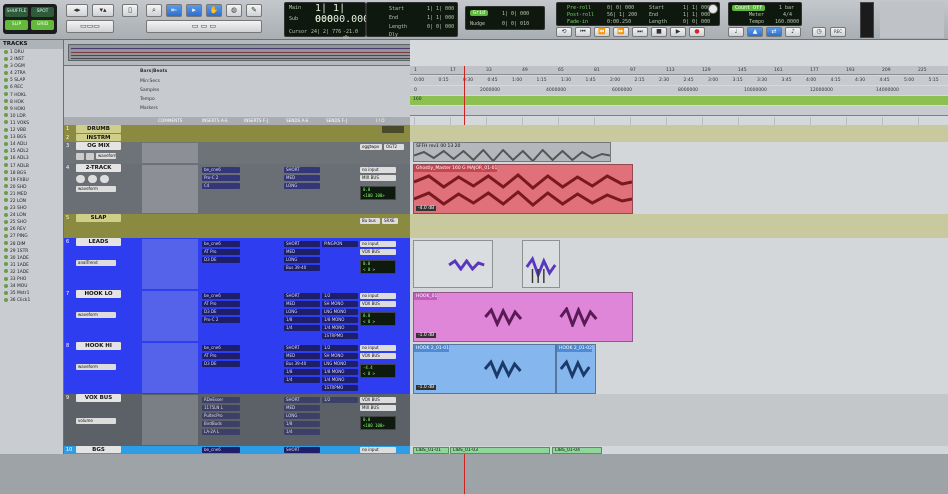  I want to click on fast-forward-button: ⏩, so click(621, 32).